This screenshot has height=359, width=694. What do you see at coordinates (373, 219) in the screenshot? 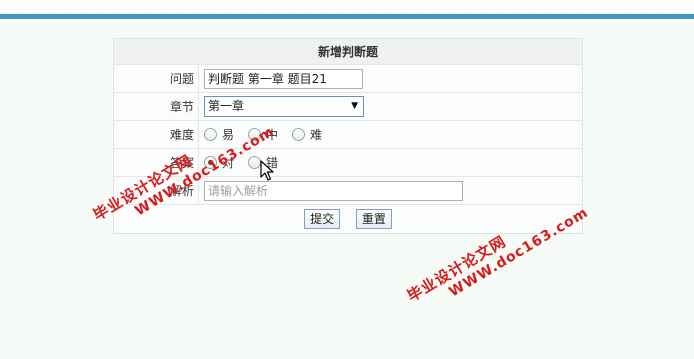
I see `reset-button: 重置` at bounding box center [373, 219].